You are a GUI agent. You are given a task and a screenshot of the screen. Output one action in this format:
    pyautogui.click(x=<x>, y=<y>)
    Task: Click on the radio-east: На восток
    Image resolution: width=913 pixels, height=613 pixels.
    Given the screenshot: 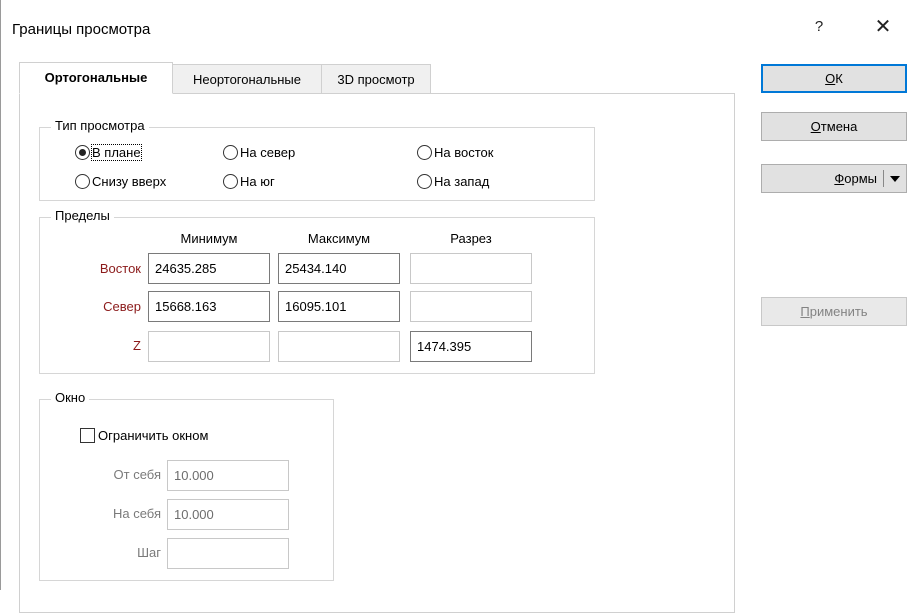 What is the action you would take?
    pyautogui.click(x=455, y=153)
    